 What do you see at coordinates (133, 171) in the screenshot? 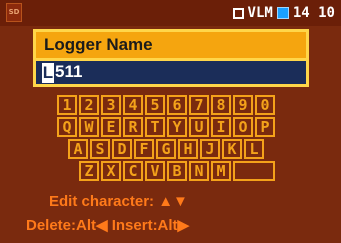
I see `key-c: C` at bounding box center [133, 171].